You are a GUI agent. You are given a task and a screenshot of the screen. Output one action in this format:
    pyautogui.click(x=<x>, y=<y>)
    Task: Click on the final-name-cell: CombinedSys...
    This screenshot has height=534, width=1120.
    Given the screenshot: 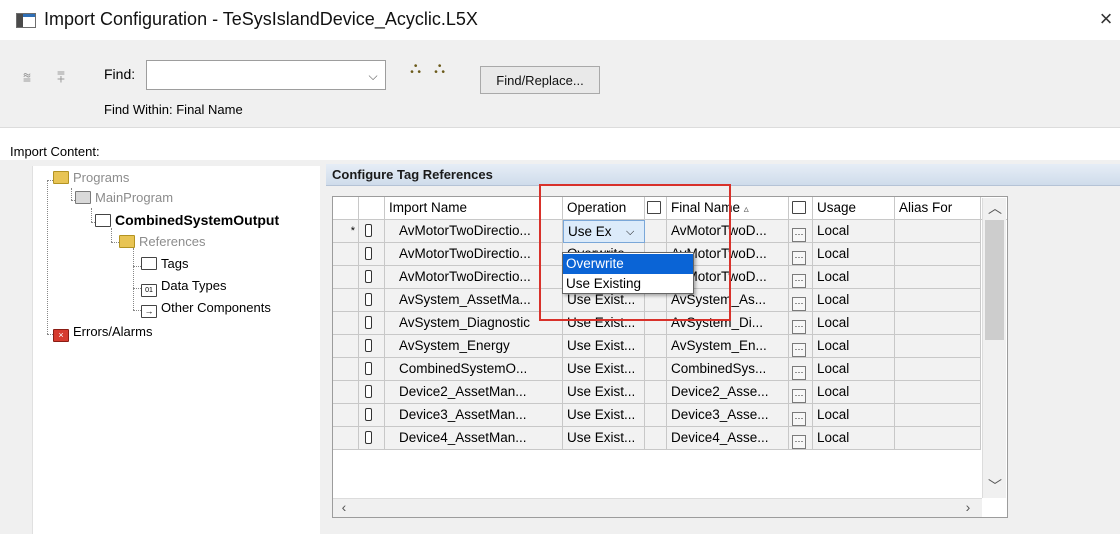 What is the action you would take?
    pyautogui.click(x=728, y=369)
    